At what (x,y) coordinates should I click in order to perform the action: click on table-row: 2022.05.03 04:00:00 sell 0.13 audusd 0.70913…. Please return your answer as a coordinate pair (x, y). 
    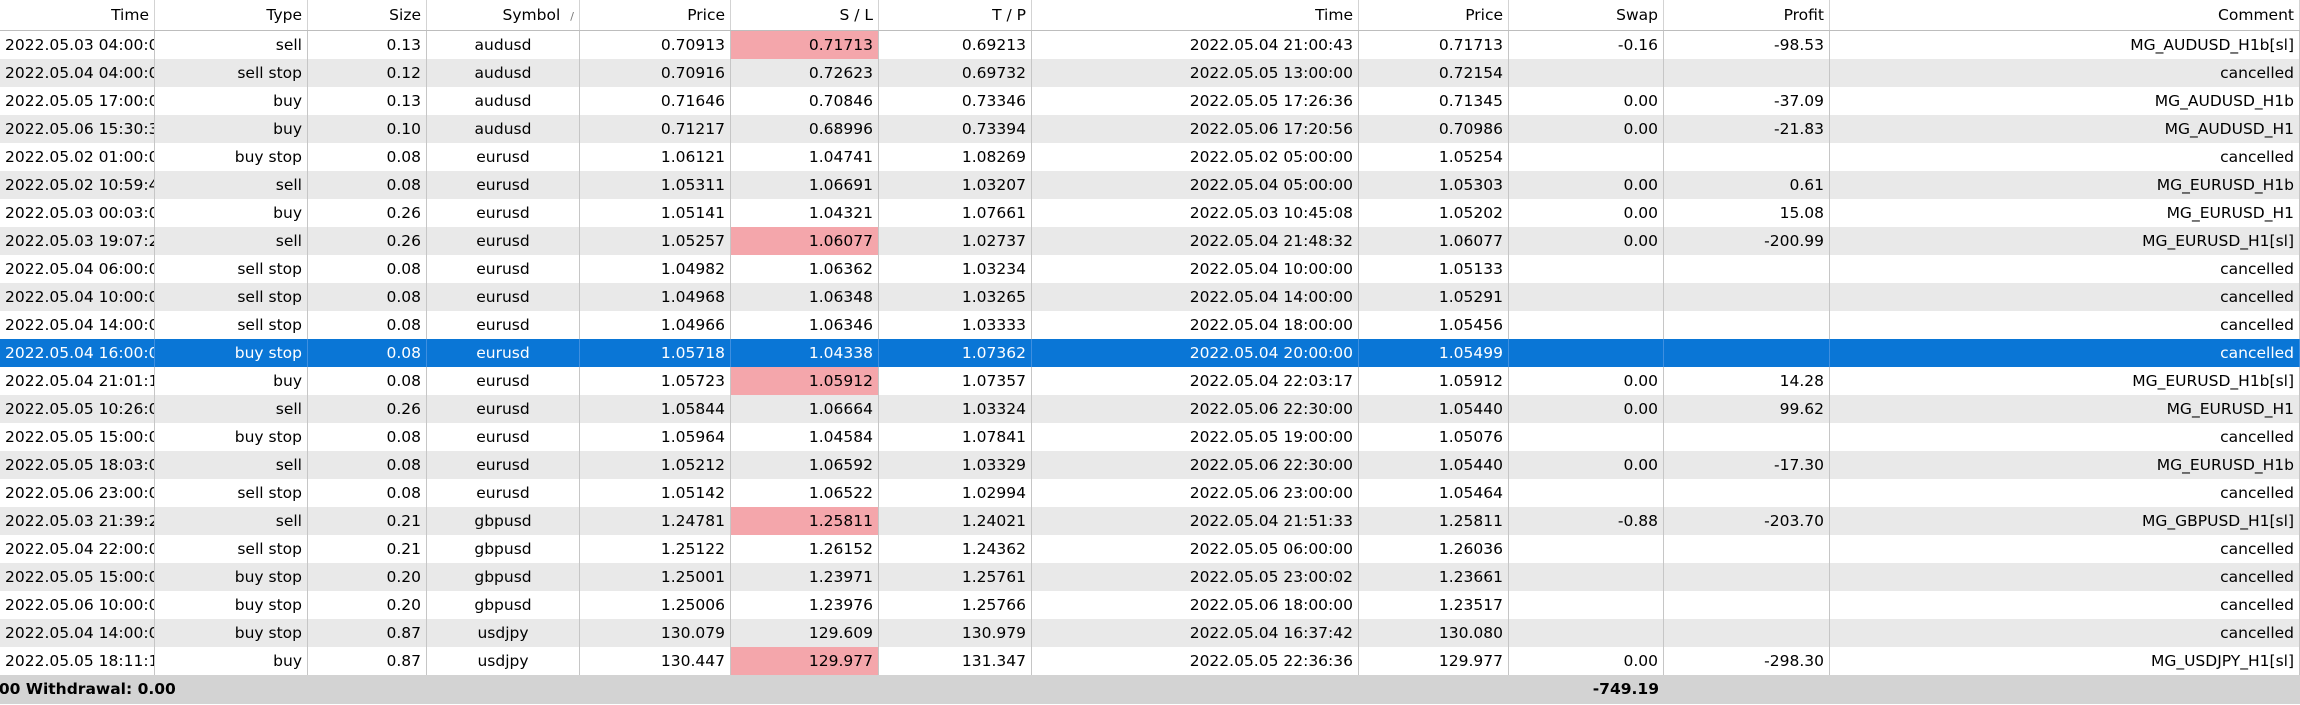
    Looking at the image, I should click on (1150, 45).